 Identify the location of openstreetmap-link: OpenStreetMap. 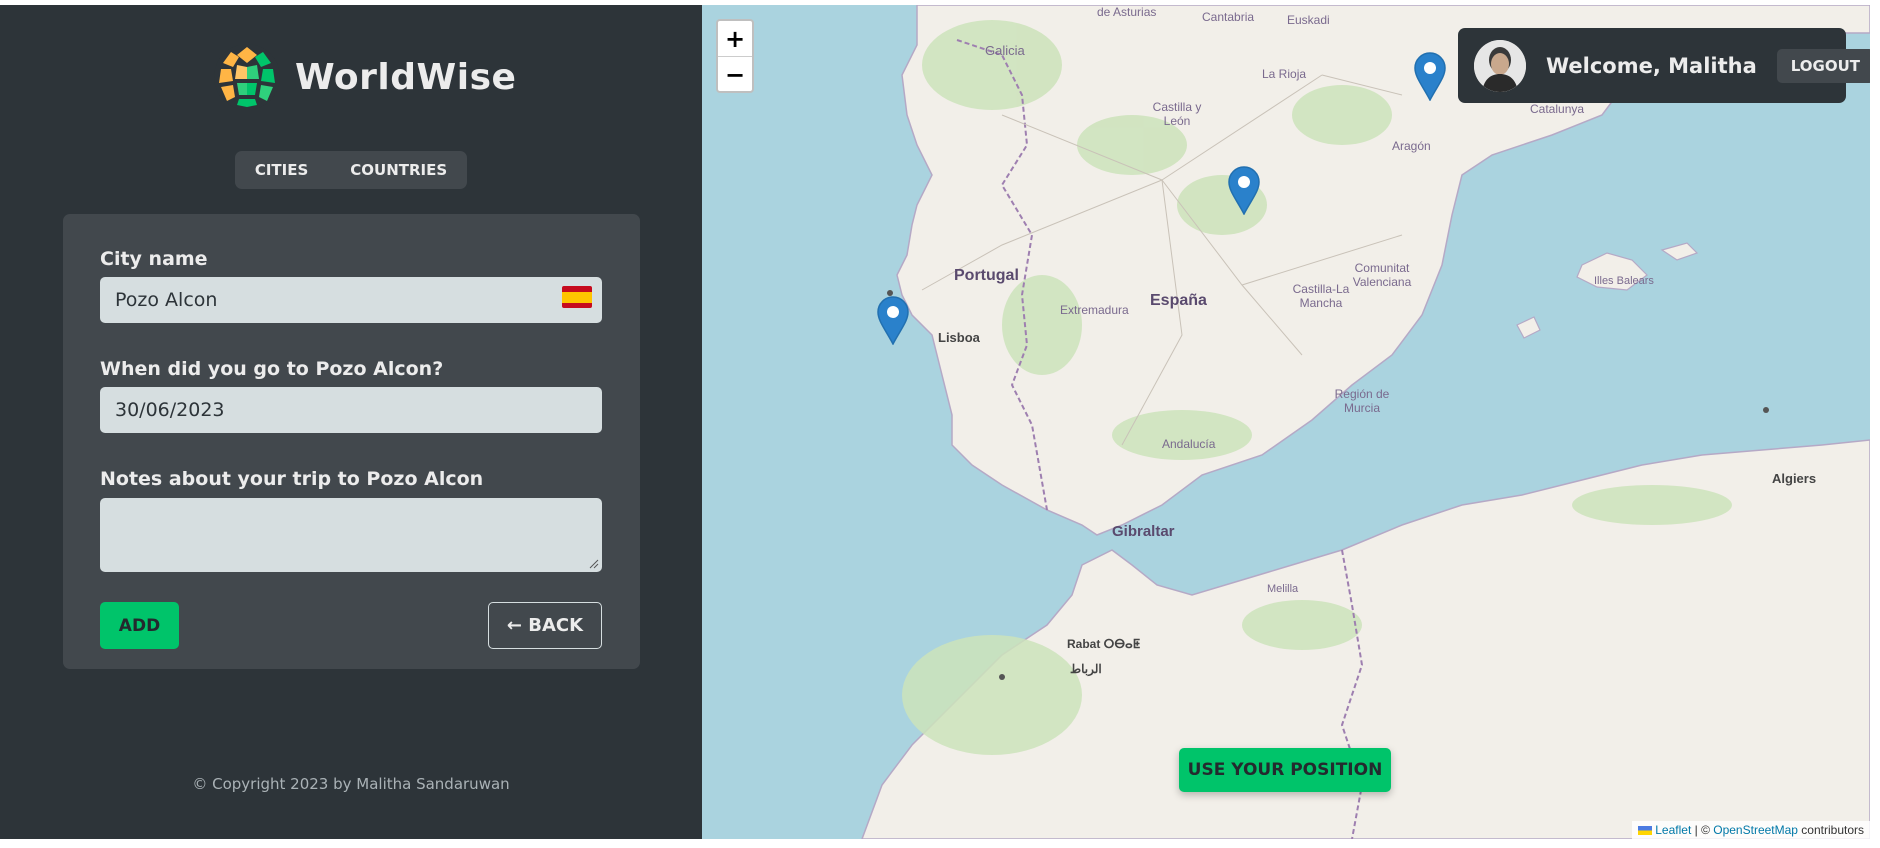
(1755, 830).